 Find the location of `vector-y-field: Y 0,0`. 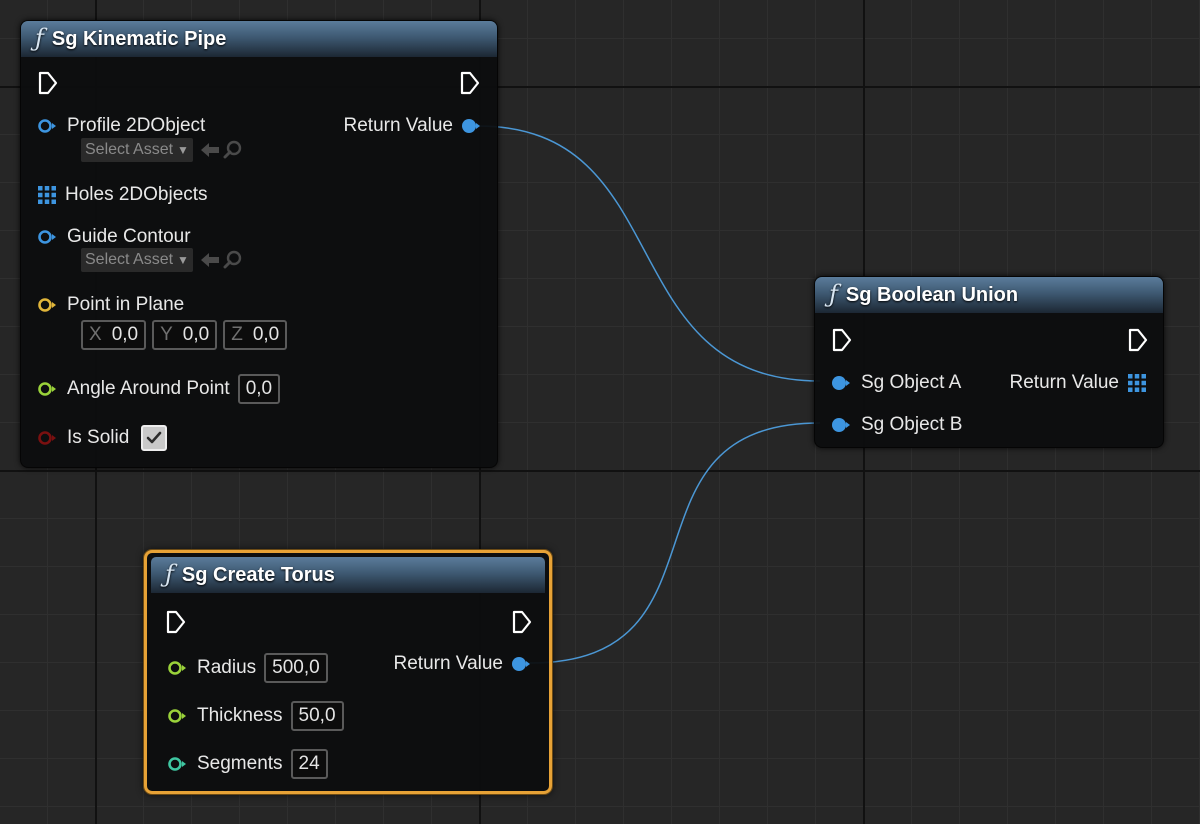

vector-y-field: Y 0,0 is located at coordinates (185, 335).